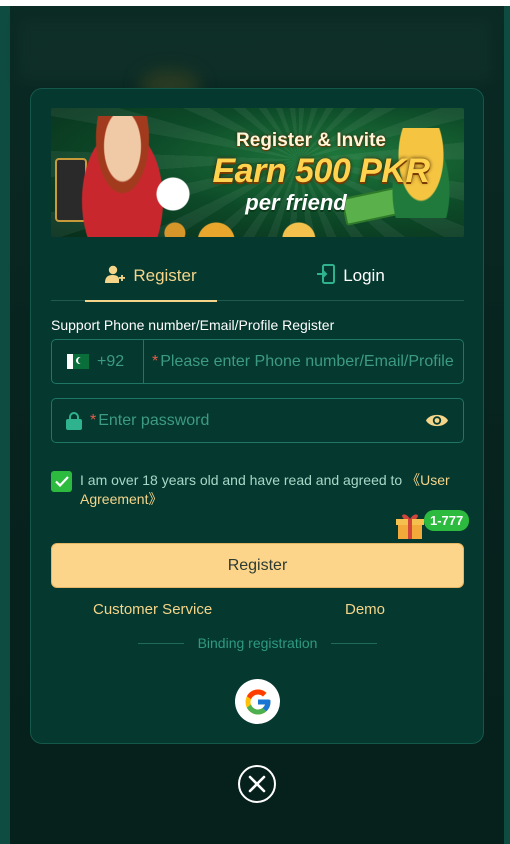 This screenshot has height=844, width=510. What do you see at coordinates (257, 420) in the screenshot?
I see `password-field: * Enter password` at bounding box center [257, 420].